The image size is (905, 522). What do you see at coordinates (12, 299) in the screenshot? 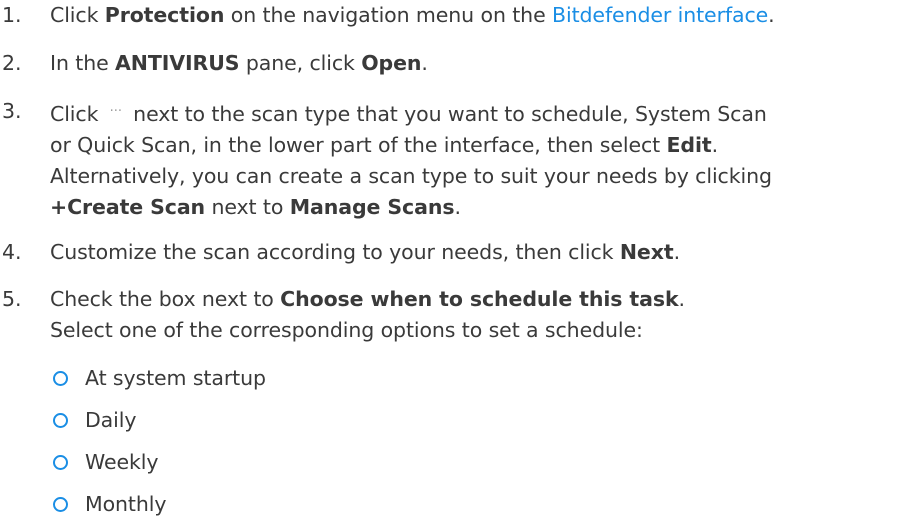
I see `step-number: 5.` at bounding box center [12, 299].